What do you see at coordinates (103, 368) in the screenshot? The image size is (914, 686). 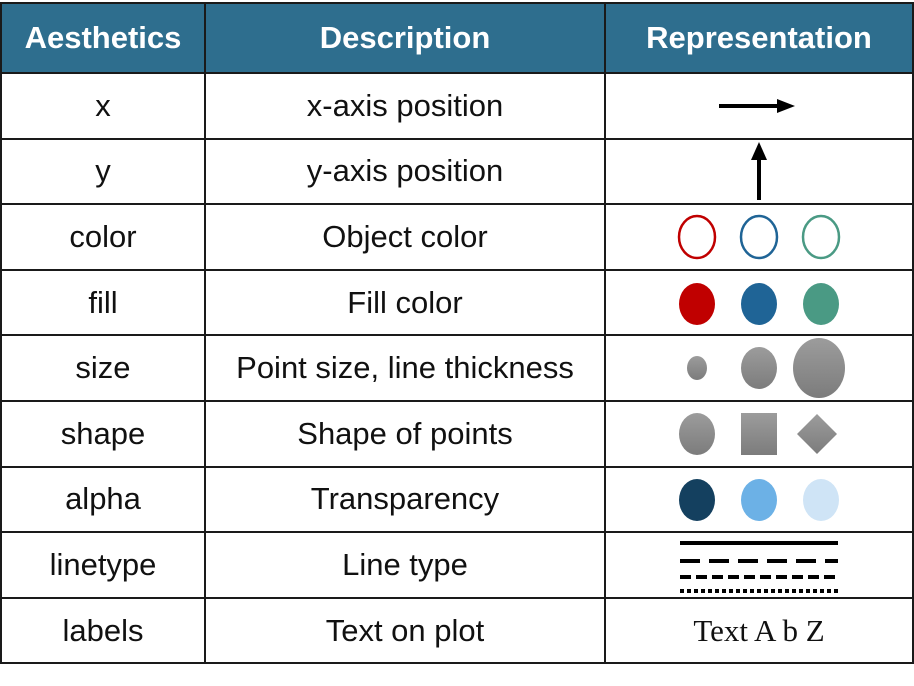 I see `aesthetic-cell: size` at bounding box center [103, 368].